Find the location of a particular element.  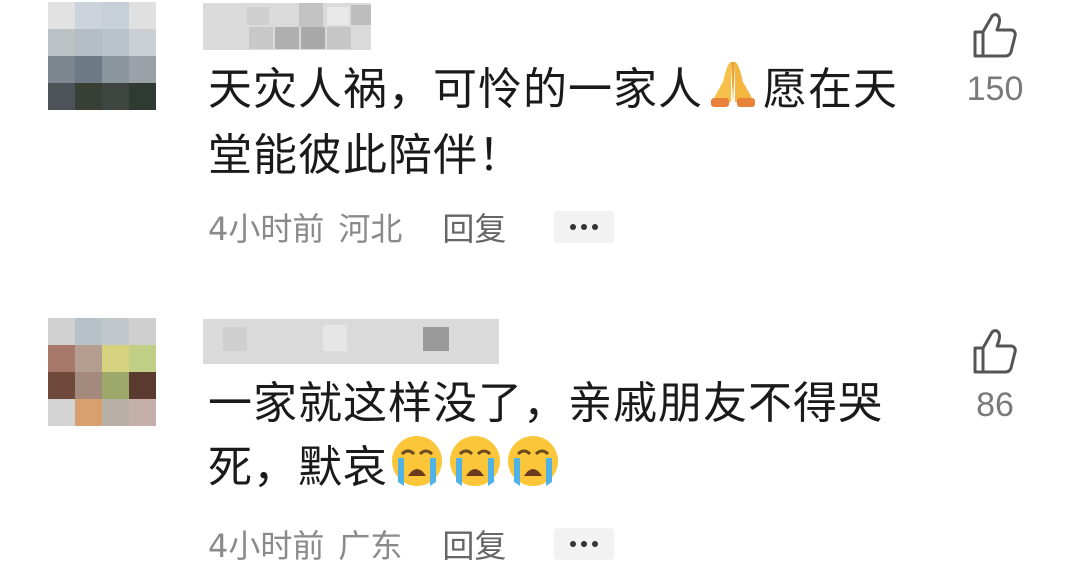

comment-meta: 4小时前 广东 回复 is located at coordinates (411, 544).